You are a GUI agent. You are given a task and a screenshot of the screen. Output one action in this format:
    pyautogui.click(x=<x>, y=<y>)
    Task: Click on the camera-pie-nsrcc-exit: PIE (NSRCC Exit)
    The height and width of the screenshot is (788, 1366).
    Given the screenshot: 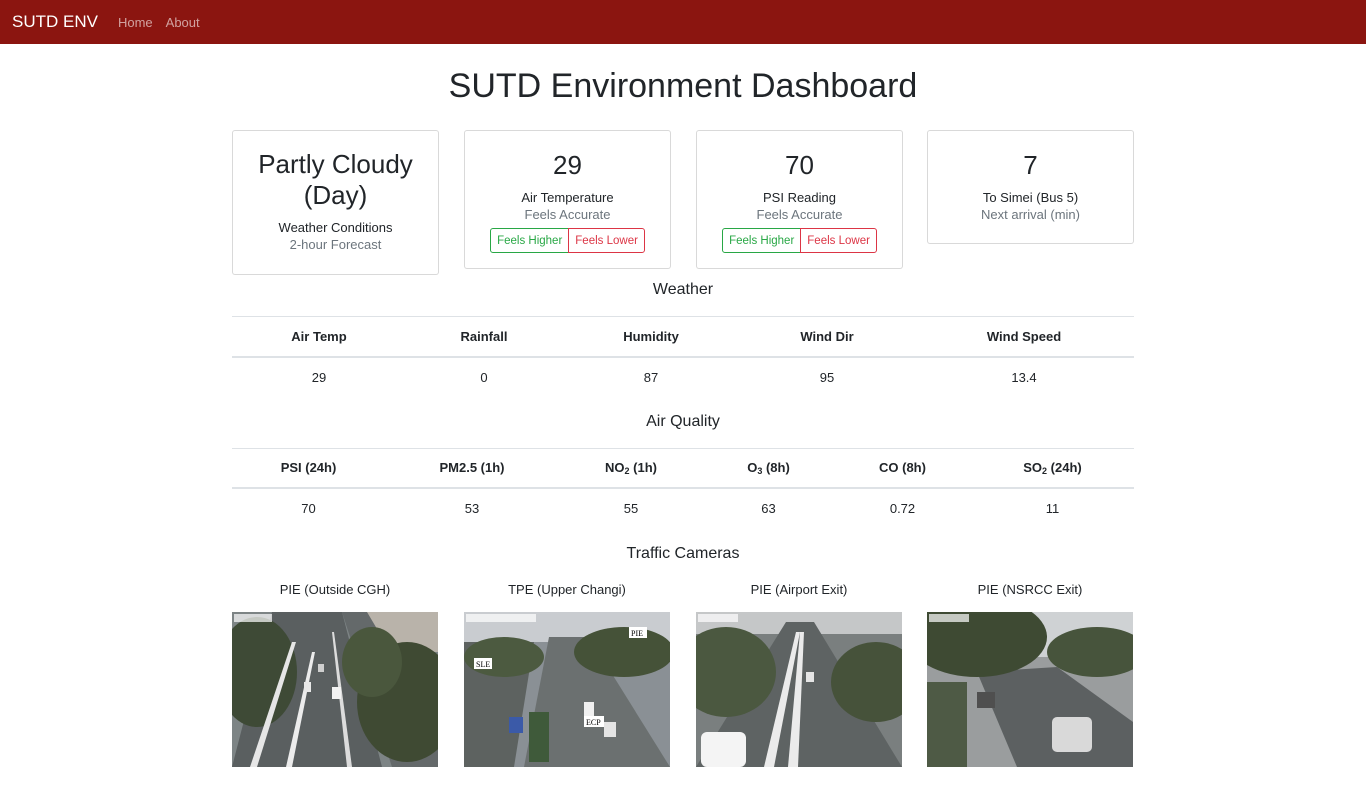 What is the action you would take?
    pyautogui.click(x=1030, y=673)
    